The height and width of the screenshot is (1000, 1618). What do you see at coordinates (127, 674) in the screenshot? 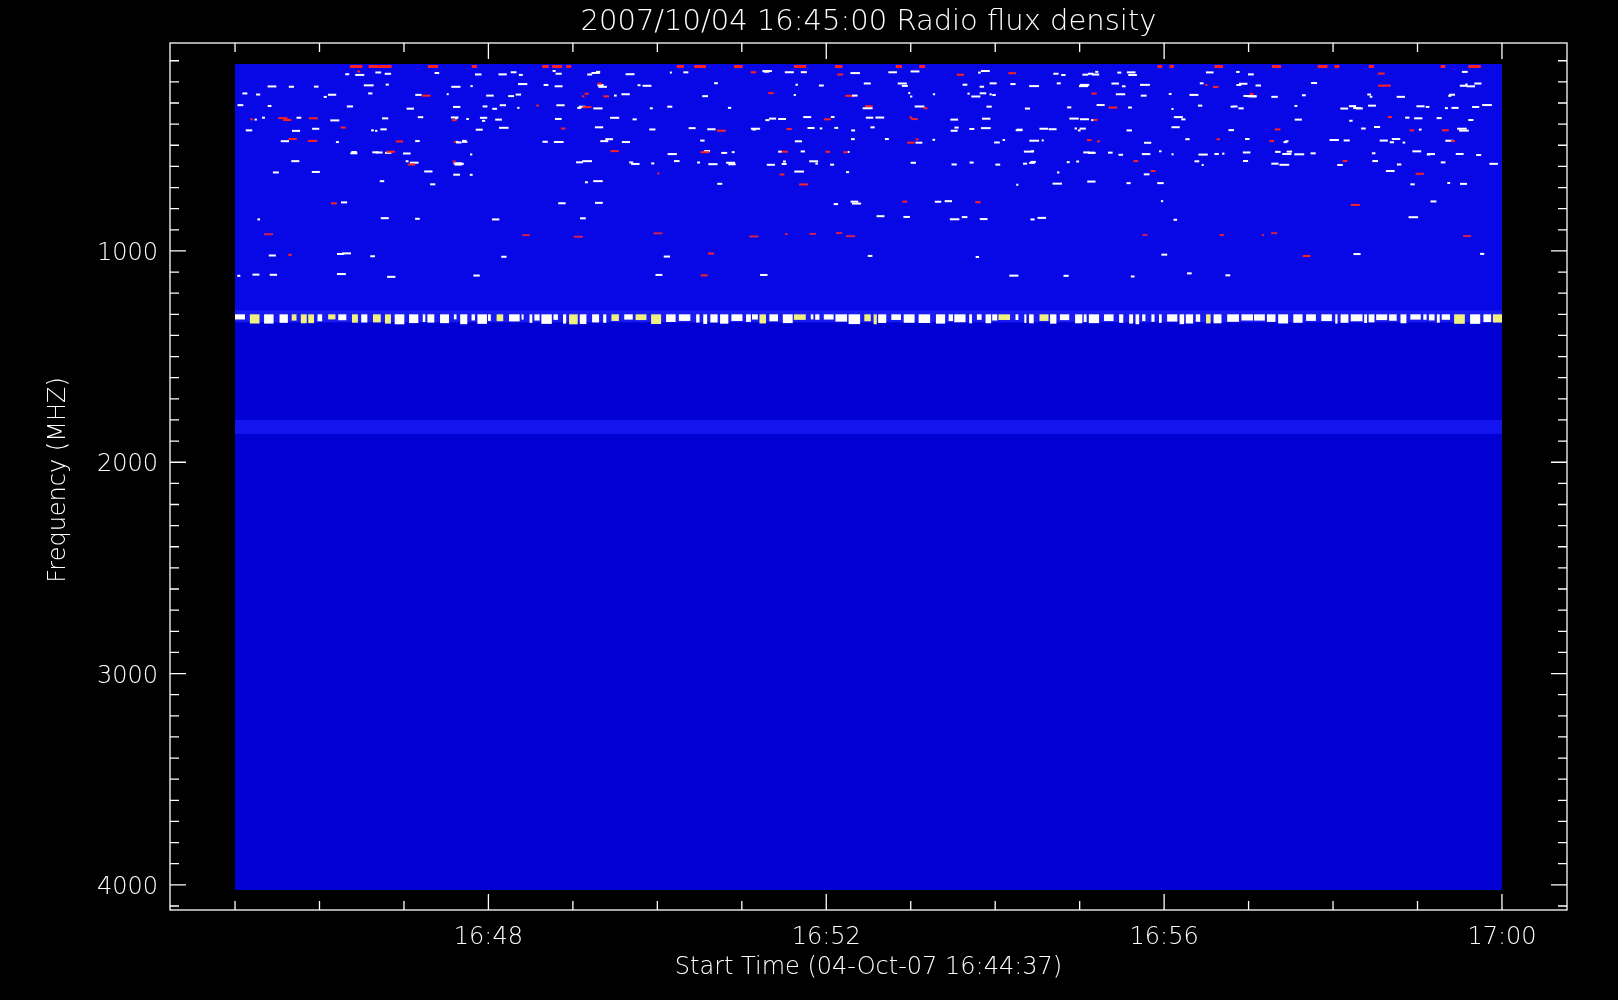
I see `y-tick-label: 3000` at bounding box center [127, 674].